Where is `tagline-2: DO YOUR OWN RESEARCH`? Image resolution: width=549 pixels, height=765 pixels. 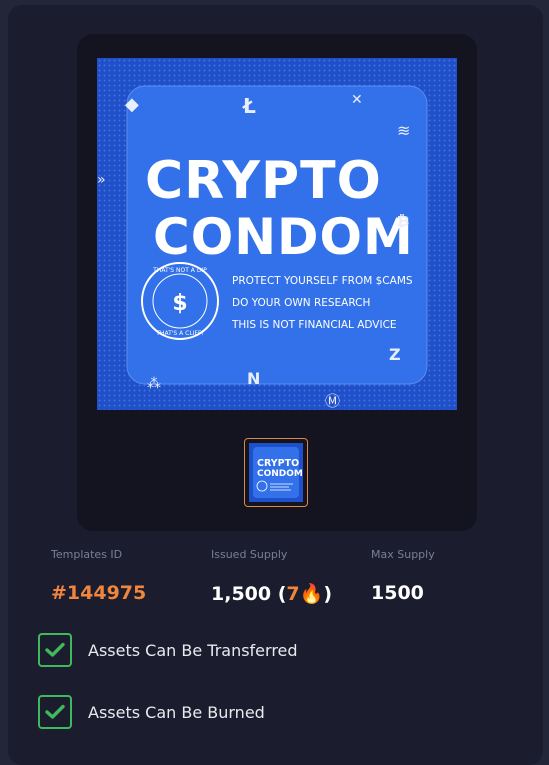
tagline-2: DO YOUR OWN RESEARCH is located at coordinates (301, 303).